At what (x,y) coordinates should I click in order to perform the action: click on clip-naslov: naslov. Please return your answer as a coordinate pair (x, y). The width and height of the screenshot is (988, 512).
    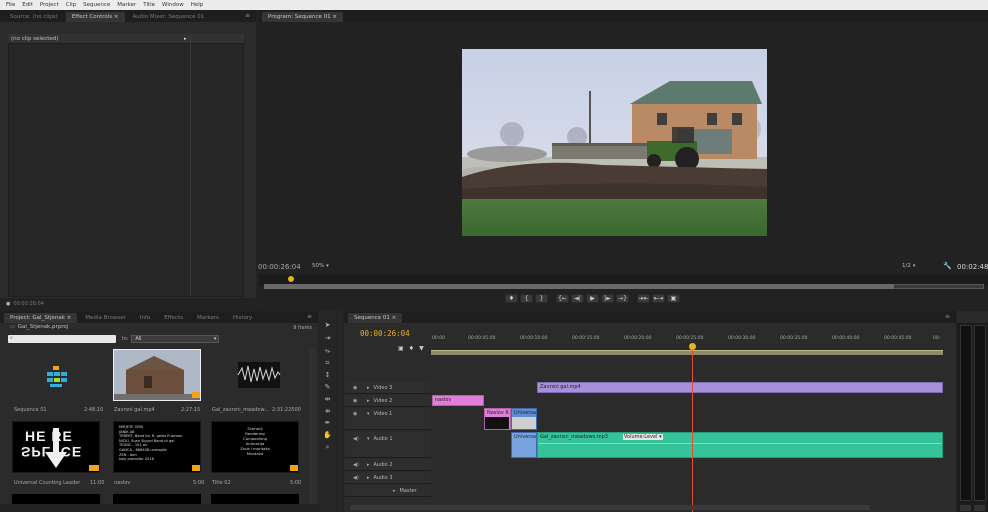
    Looking at the image, I should click on (458, 400).